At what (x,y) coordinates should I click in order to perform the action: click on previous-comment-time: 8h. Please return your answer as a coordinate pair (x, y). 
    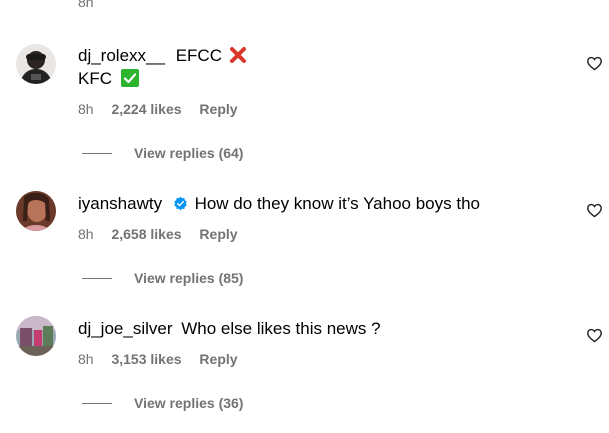
    Looking at the image, I should click on (86, 5).